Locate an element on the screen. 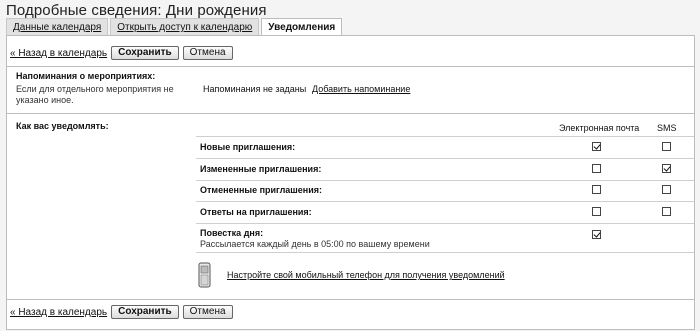 The image size is (700, 331). bottom-actions: « Назад в календарь Сохранить Отмена is located at coordinates (123, 312).